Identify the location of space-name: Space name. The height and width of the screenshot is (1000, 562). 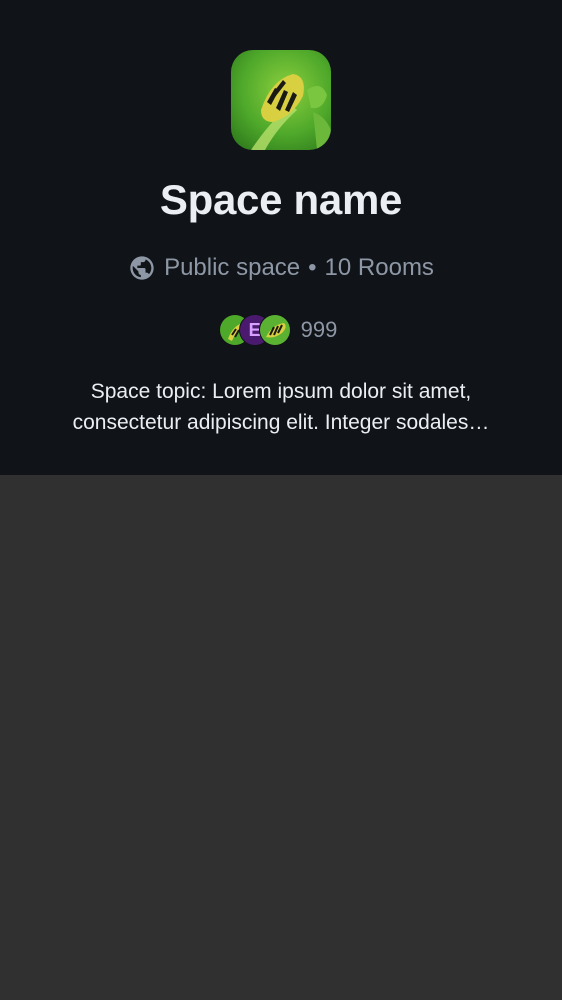
(281, 199).